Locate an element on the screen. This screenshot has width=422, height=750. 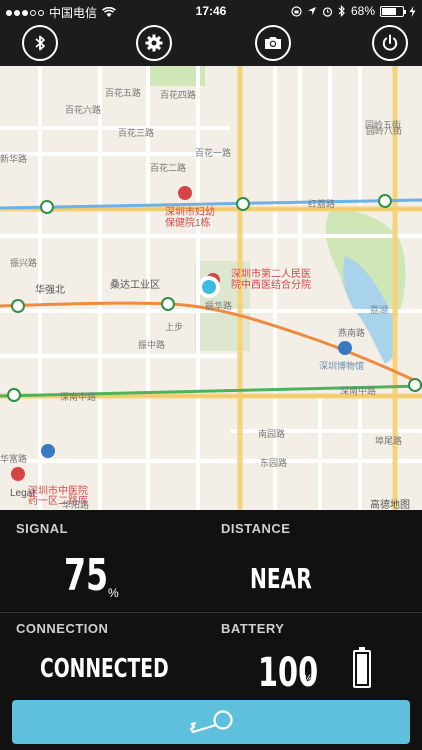
road-label: 园岭八街 is located at coordinates (384, 131).